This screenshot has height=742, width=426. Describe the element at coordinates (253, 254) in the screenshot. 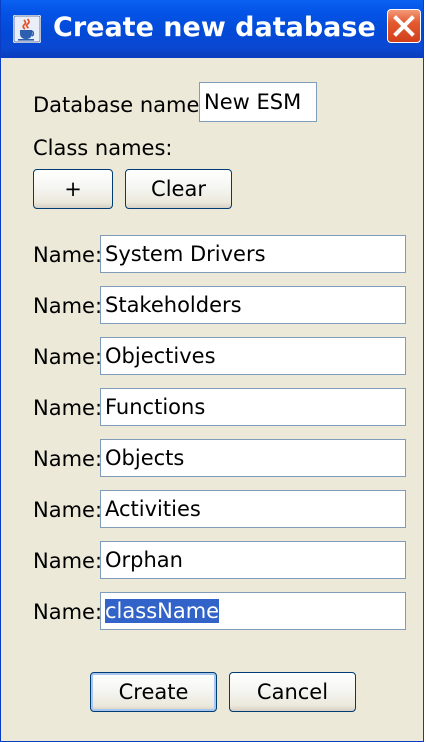

I see `class-name-field: System Drivers` at that location.